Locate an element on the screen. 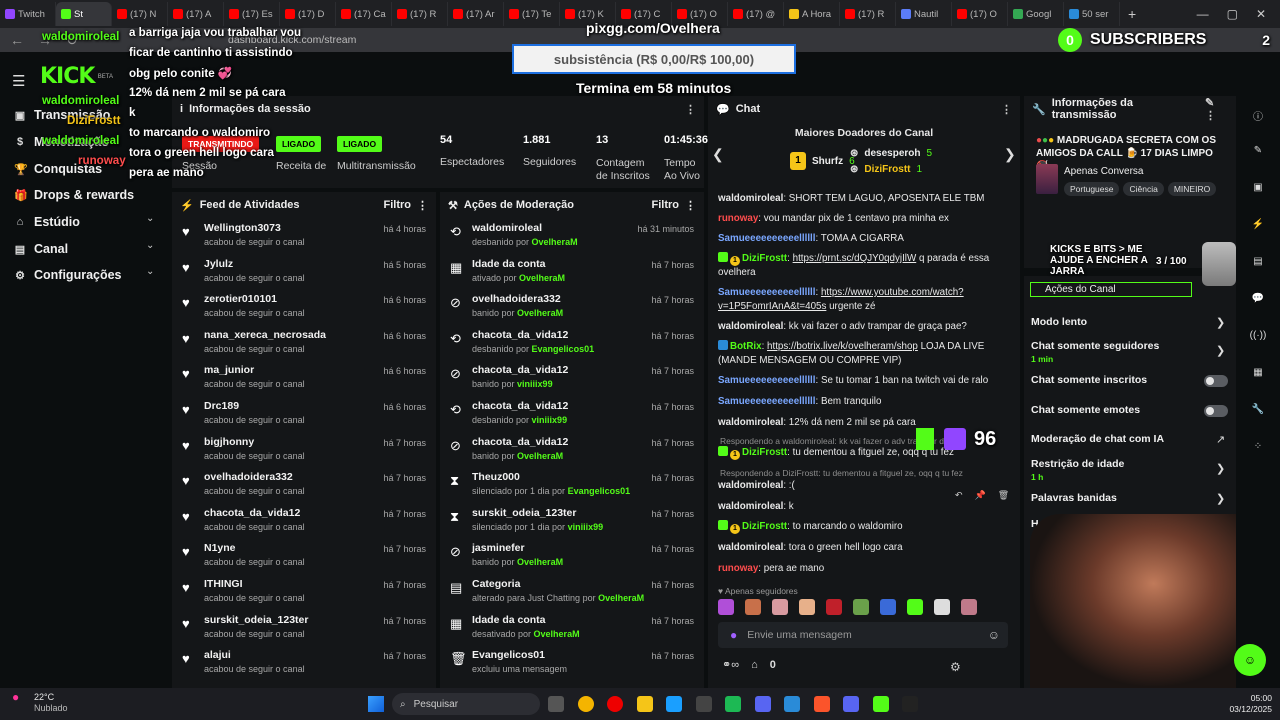 This screenshot has width=1280, height=720. browser-tab: Twitch is located at coordinates (28, 14).